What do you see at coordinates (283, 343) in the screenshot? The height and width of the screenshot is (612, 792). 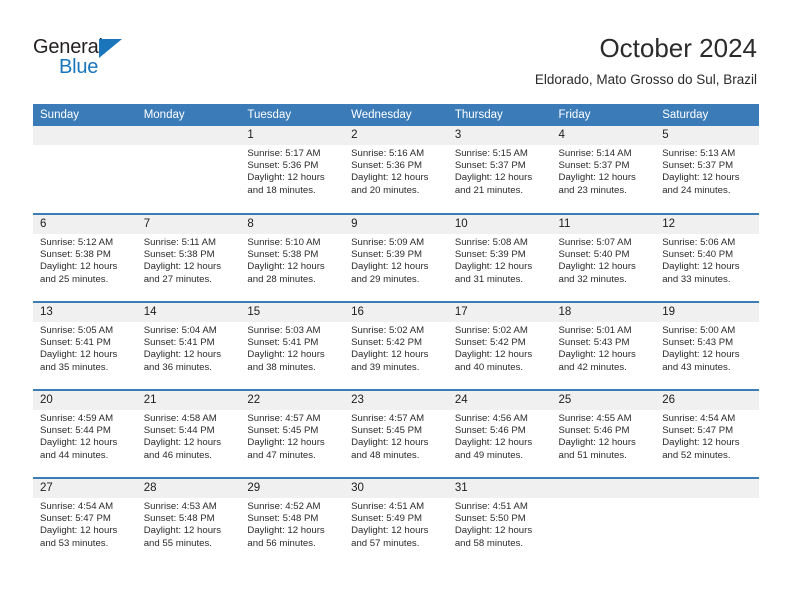 I see `day-detail-sunset-text: Sunset: 5:41 PM` at bounding box center [283, 343].